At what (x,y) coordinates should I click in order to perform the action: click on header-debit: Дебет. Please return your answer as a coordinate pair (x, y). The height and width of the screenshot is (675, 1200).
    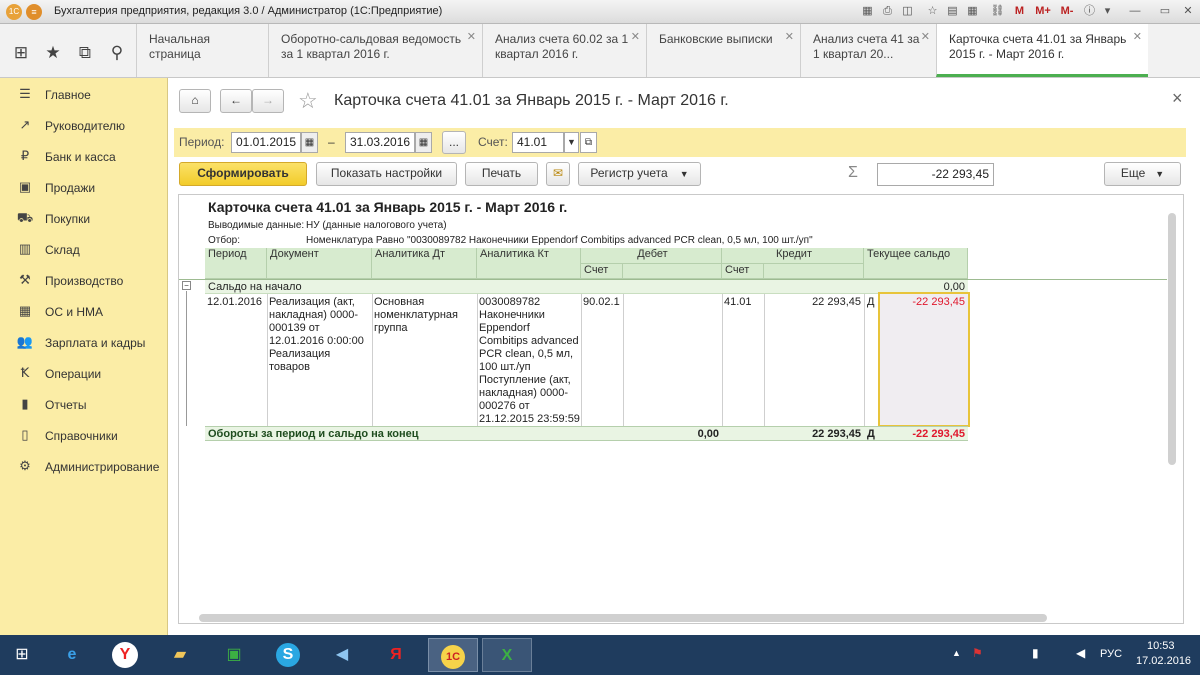
    Looking at the image, I should click on (651, 256).